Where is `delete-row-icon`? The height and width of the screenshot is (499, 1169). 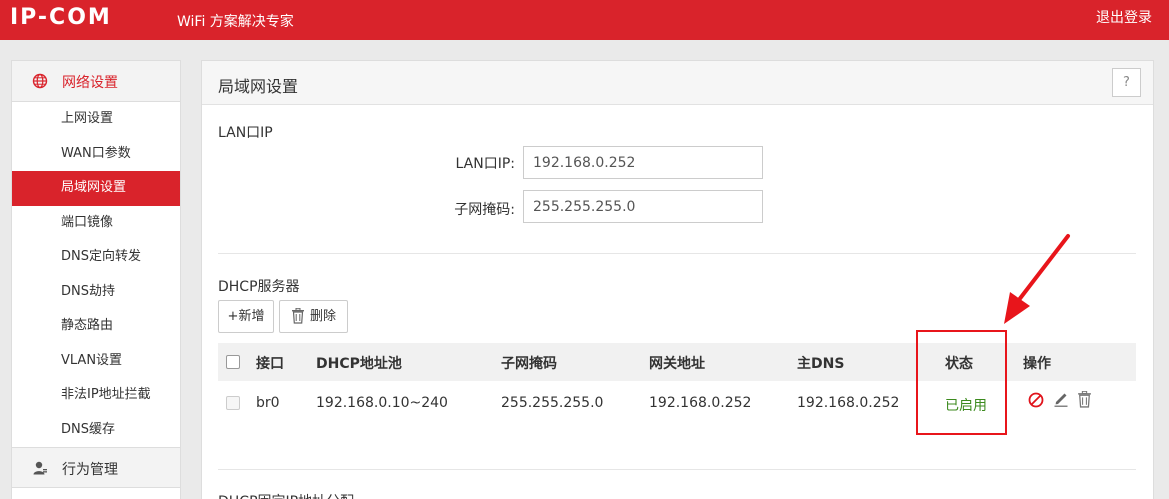 delete-row-icon is located at coordinates (1084, 399).